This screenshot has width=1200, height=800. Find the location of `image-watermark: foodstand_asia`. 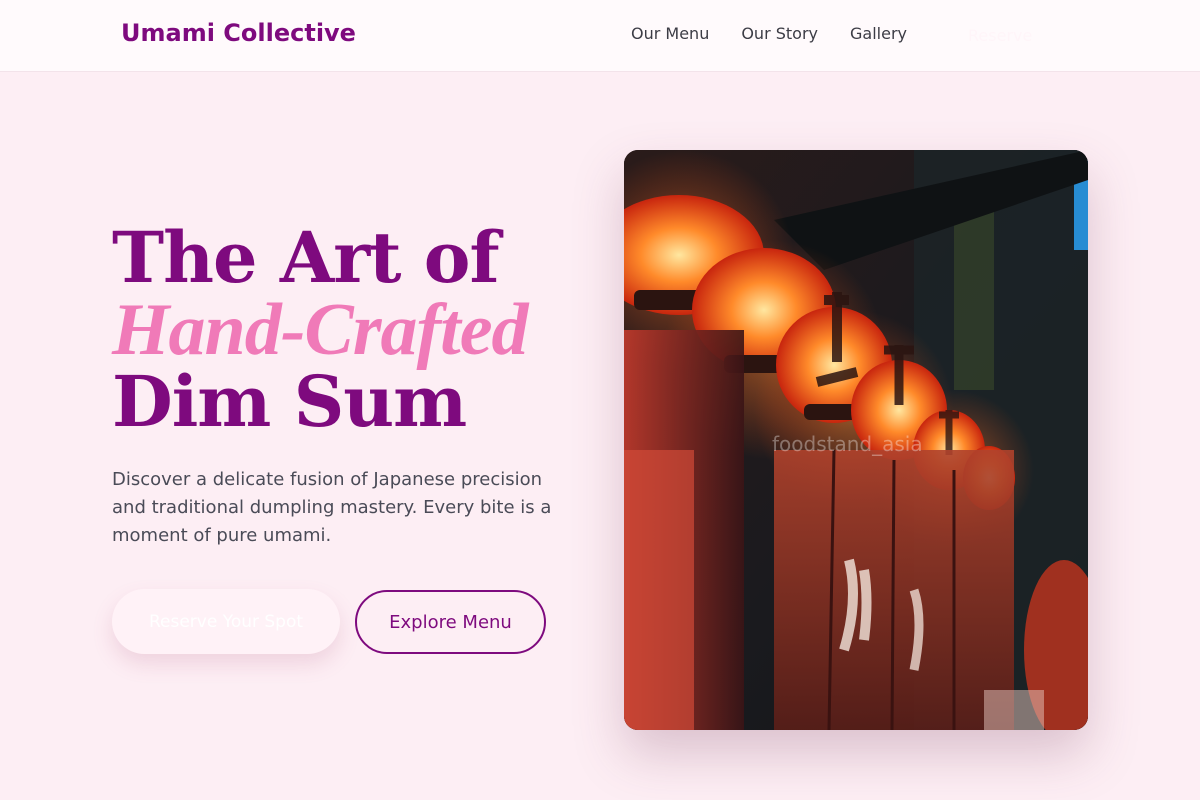

image-watermark: foodstand_asia is located at coordinates (847, 444).